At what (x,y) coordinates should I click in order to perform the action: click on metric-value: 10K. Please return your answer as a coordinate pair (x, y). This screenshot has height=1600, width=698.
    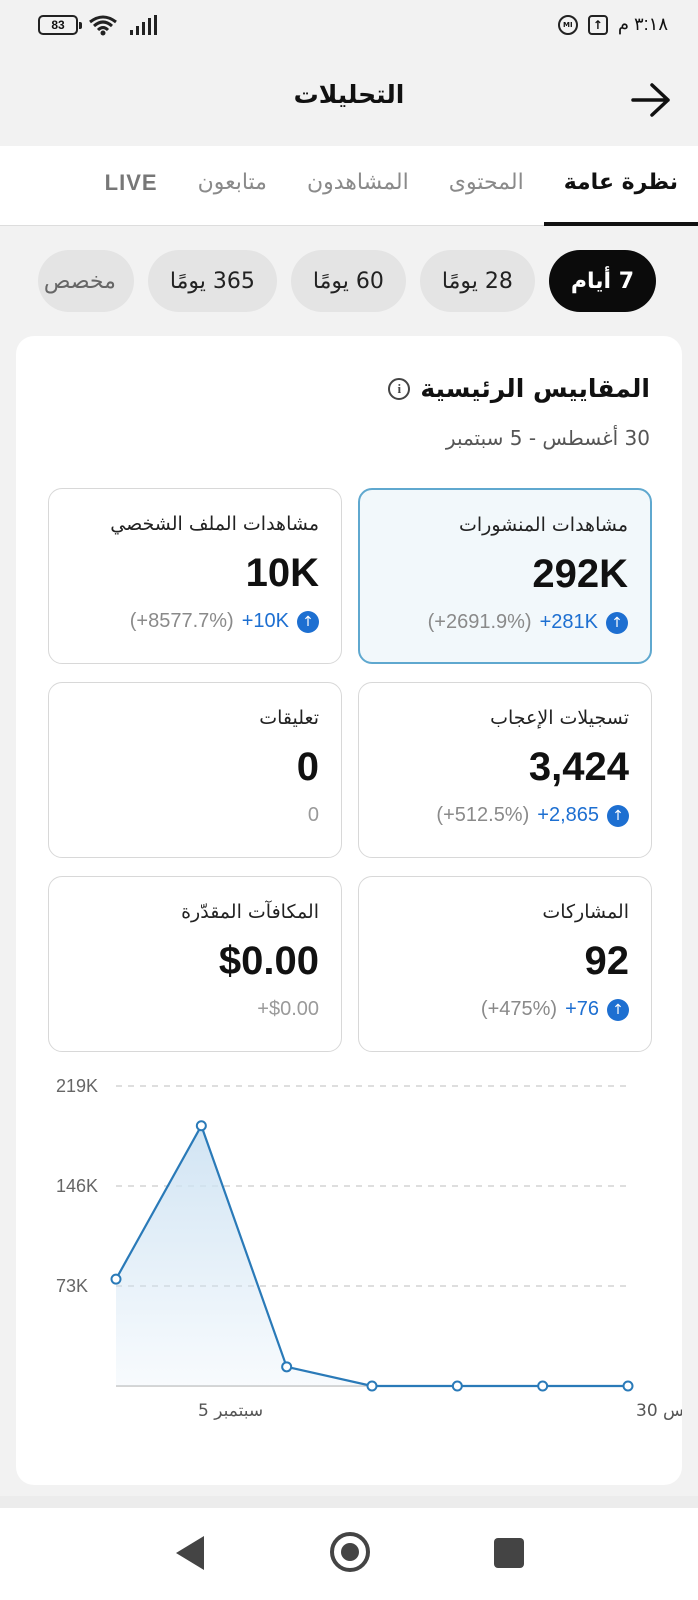
    Looking at the image, I should click on (282, 573).